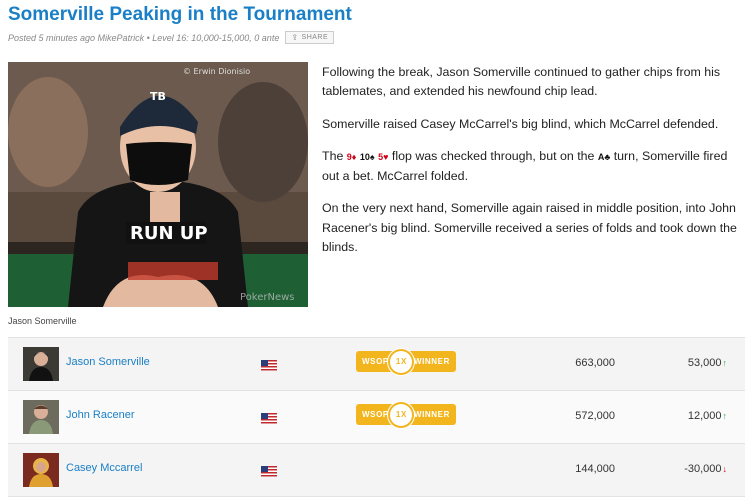 The width and height of the screenshot is (753, 504). Describe the element at coordinates (295, 37) in the screenshot. I see `share-icon: ⇪` at that location.